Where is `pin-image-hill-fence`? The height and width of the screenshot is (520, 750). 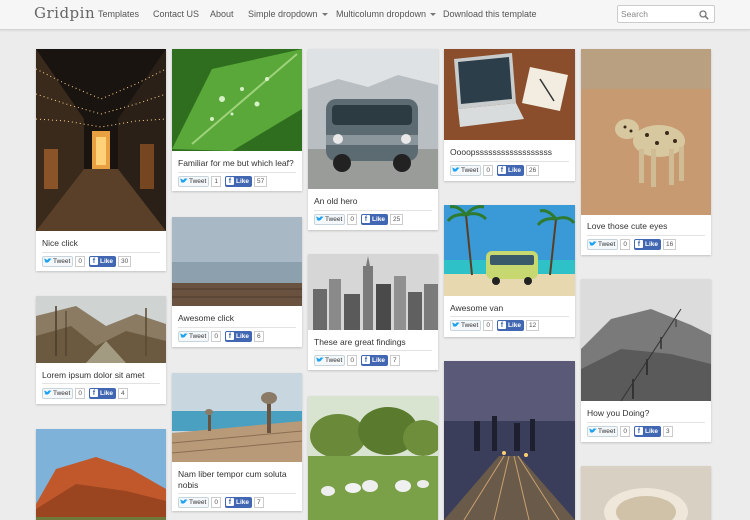 pin-image-hill-fence is located at coordinates (646, 340).